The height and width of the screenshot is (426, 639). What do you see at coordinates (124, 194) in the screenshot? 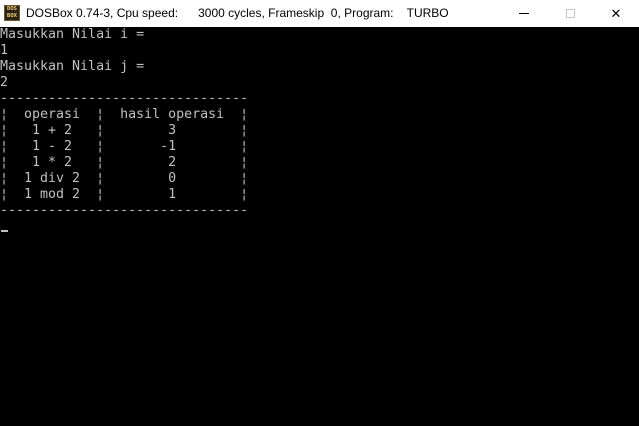
I see `table-row: ¦ 1 mod 2 ¦ 1 ¦` at bounding box center [124, 194].